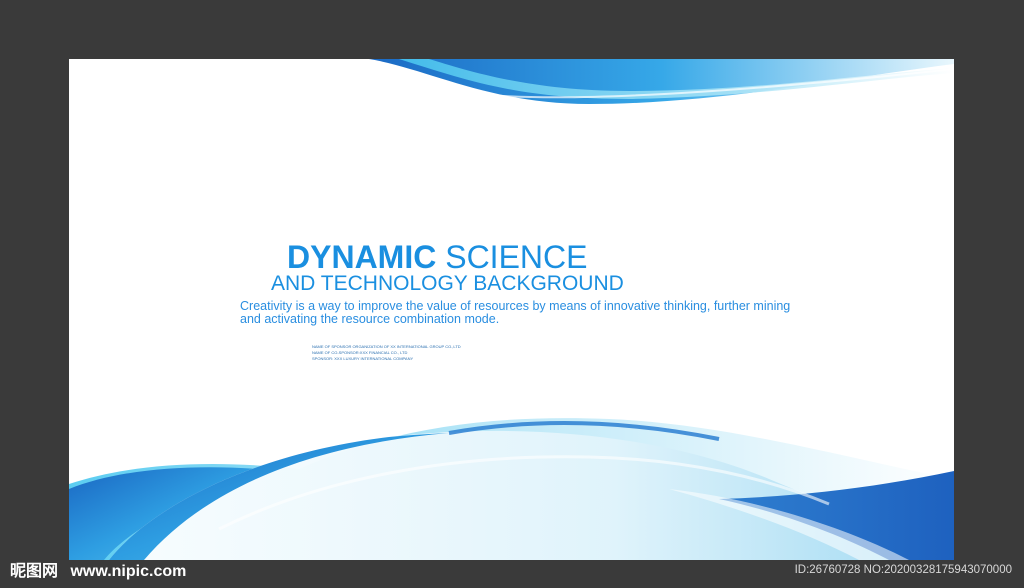  Describe the element at coordinates (516, 257) in the screenshot. I see `headline-light: SCIENCE` at that location.